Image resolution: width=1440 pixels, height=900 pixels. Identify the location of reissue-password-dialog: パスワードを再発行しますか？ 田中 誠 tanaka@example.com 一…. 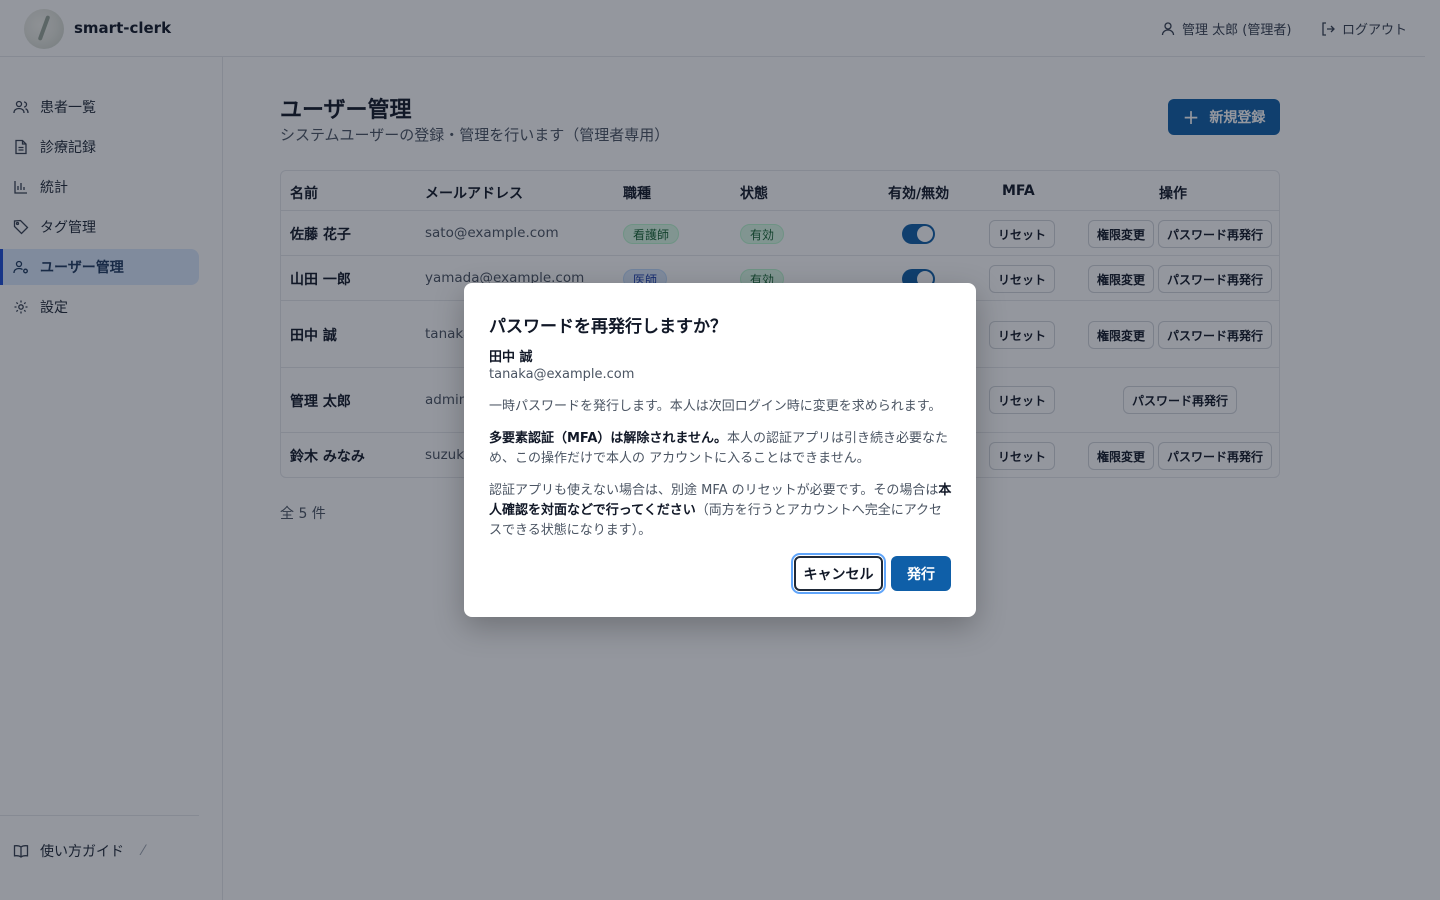
(720, 450).